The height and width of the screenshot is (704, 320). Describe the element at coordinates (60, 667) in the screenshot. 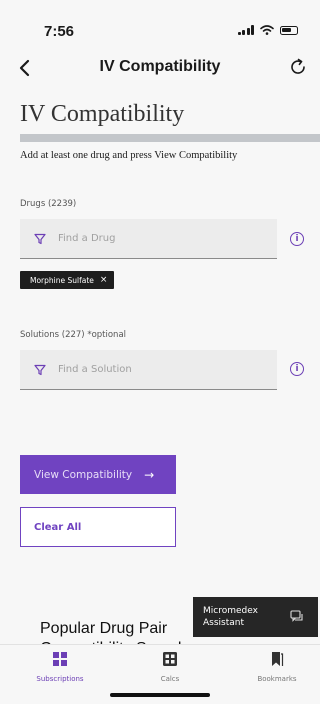

I see `tab-subscriptions: Subscriptions` at that location.